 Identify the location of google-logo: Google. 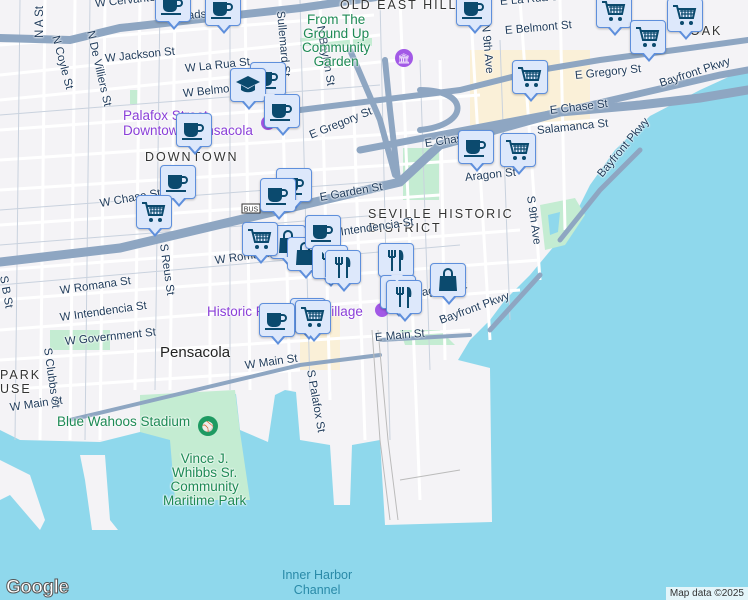
(37, 588).